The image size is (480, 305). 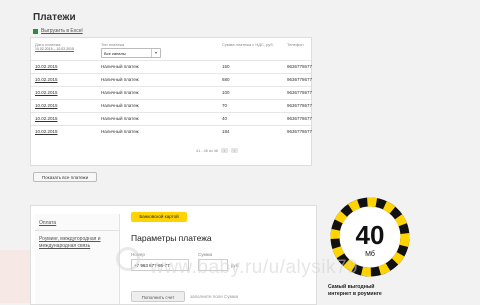 What do you see at coordinates (77, 230) in the screenshot?
I see `divider` at bounding box center [77, 230].